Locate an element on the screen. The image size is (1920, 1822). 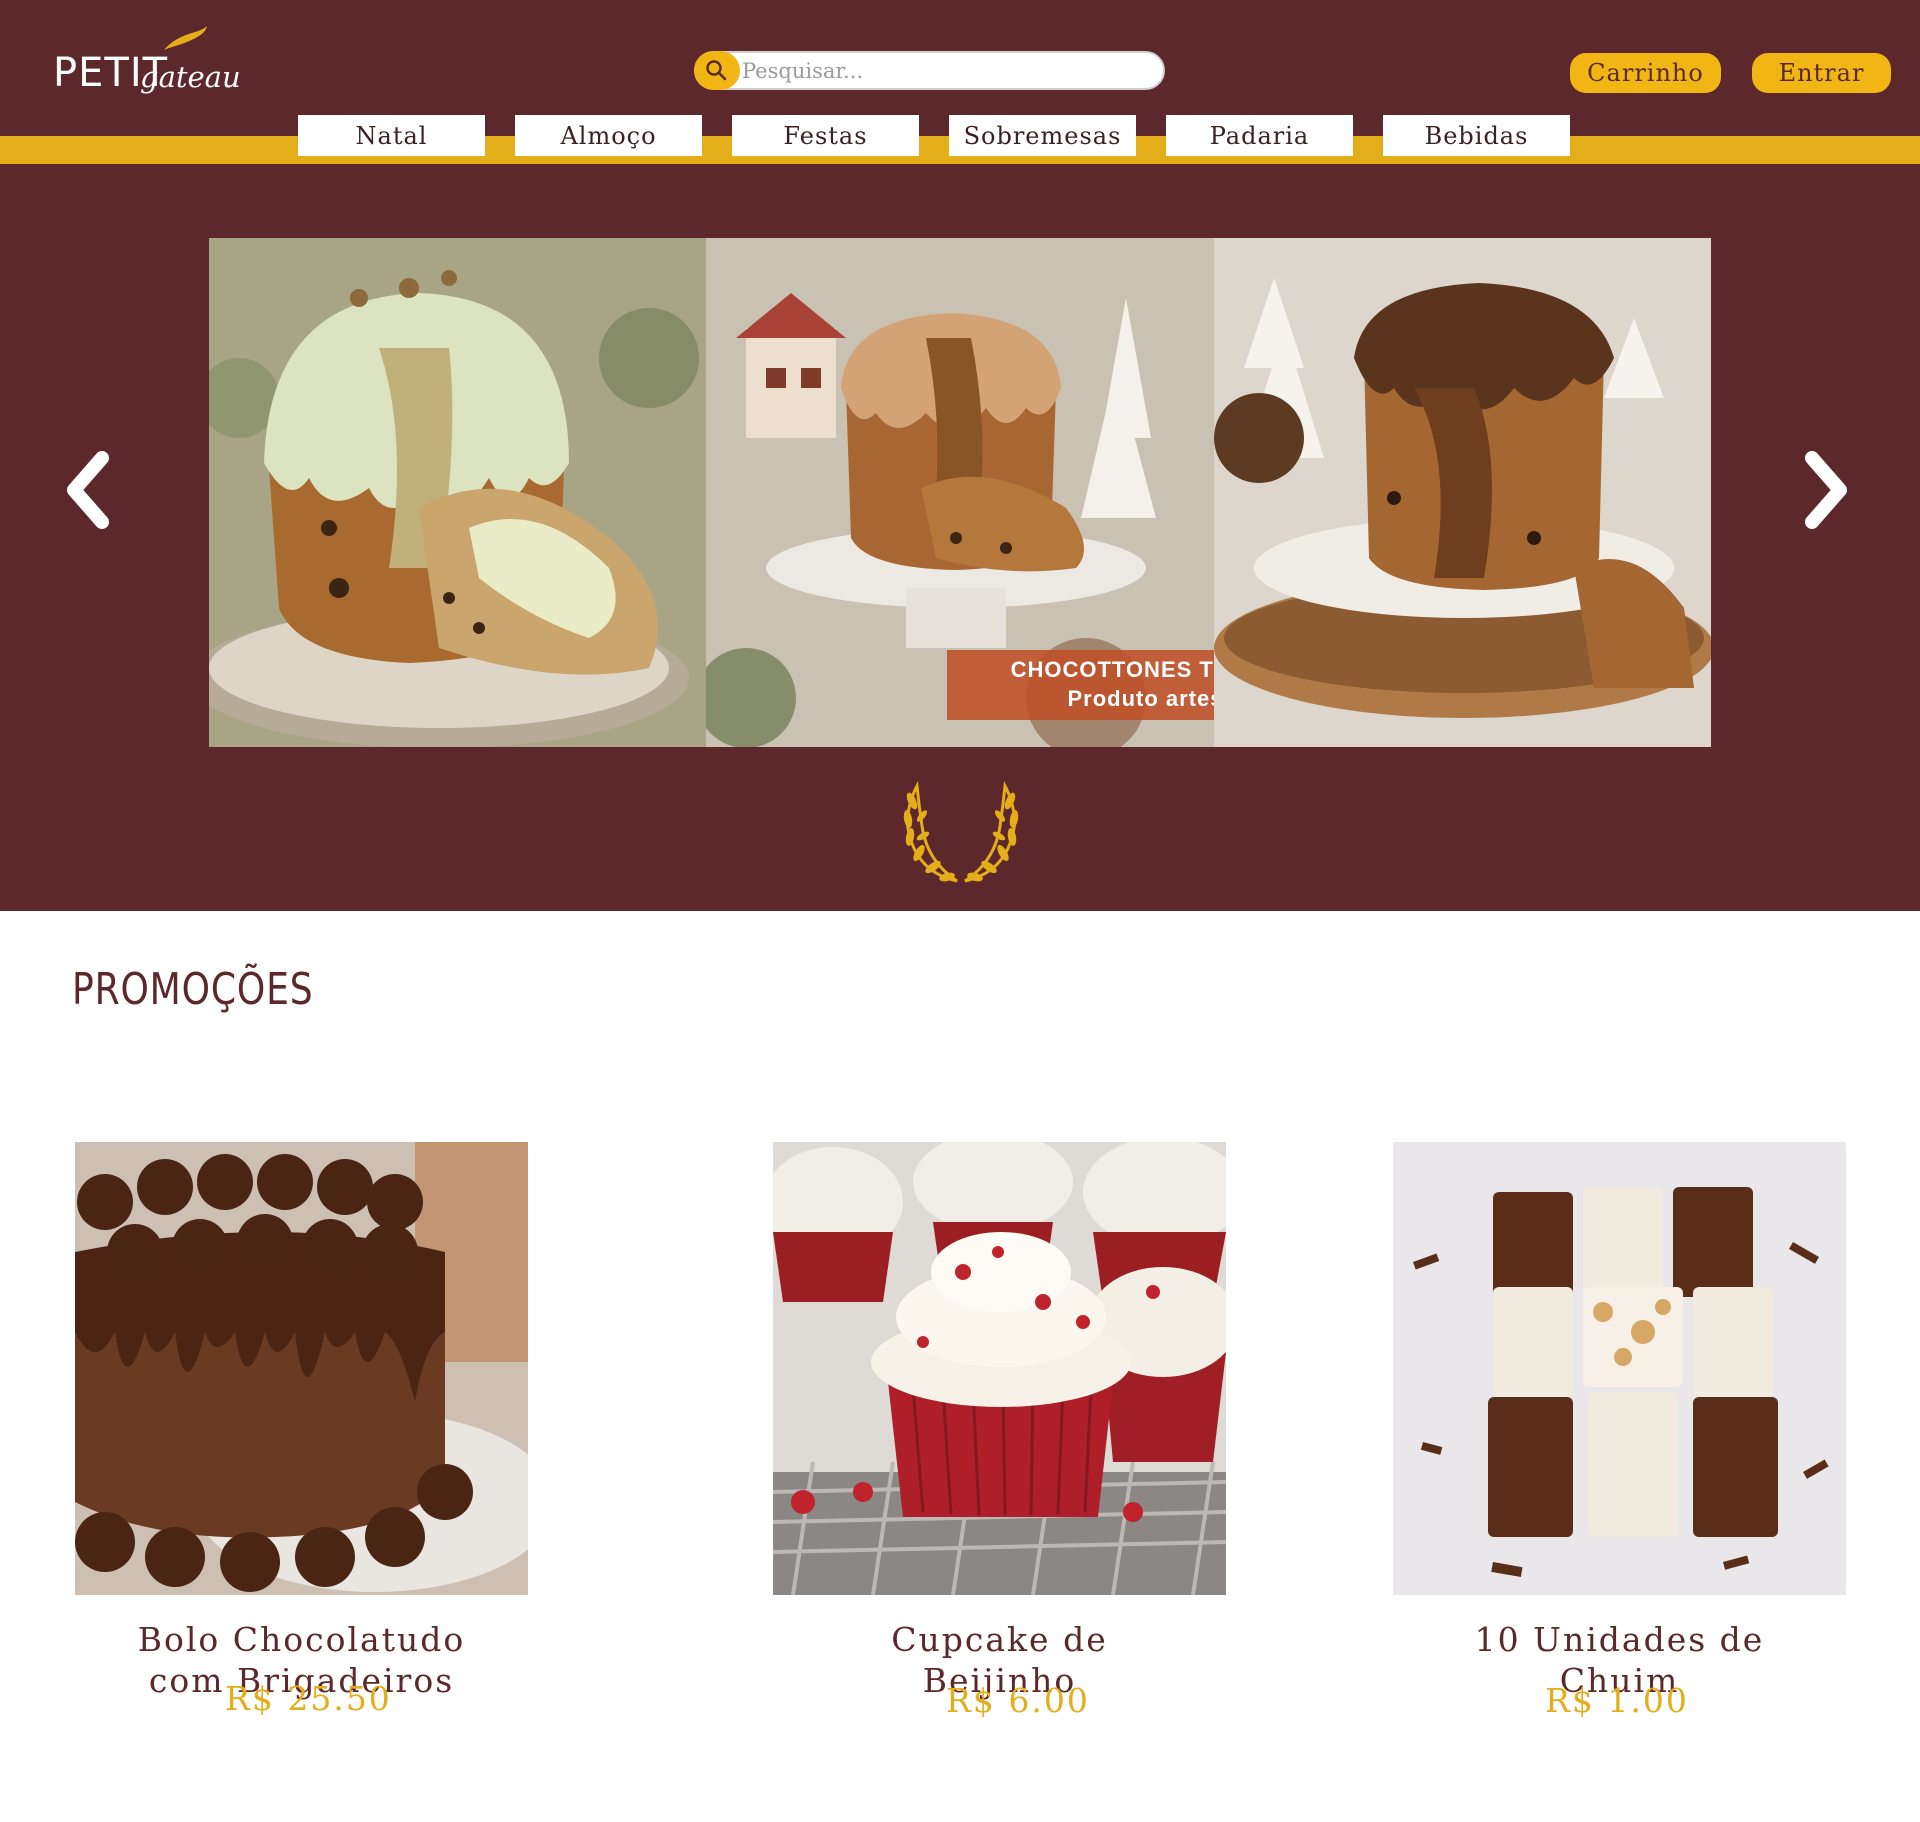
category-festas: Festas is located at coordinates (825, 135).